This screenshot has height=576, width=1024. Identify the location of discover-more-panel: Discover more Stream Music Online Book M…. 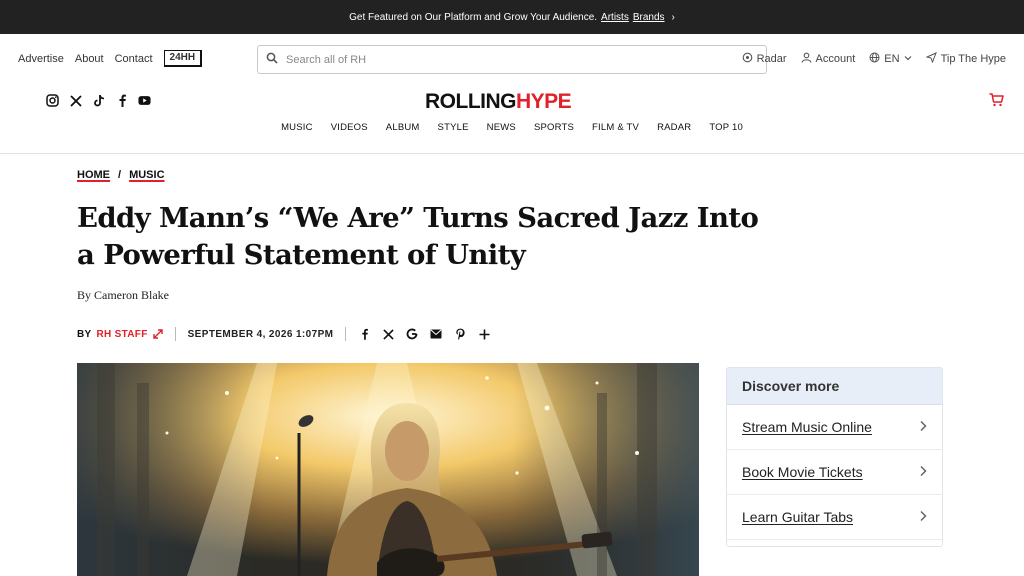
(834, 457).